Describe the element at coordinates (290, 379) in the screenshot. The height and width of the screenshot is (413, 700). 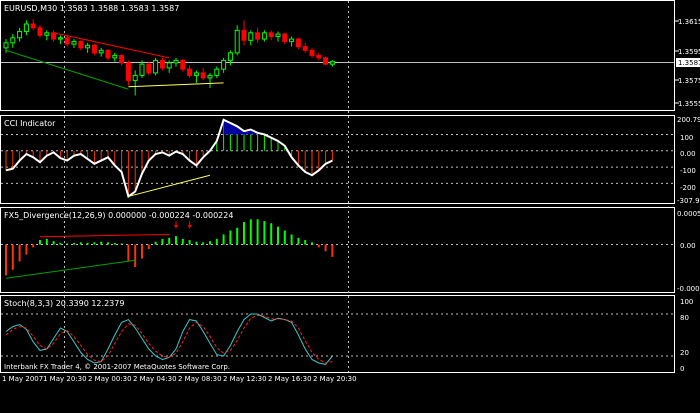
I see `time-axis-label: 2 May 16:30` at that location.